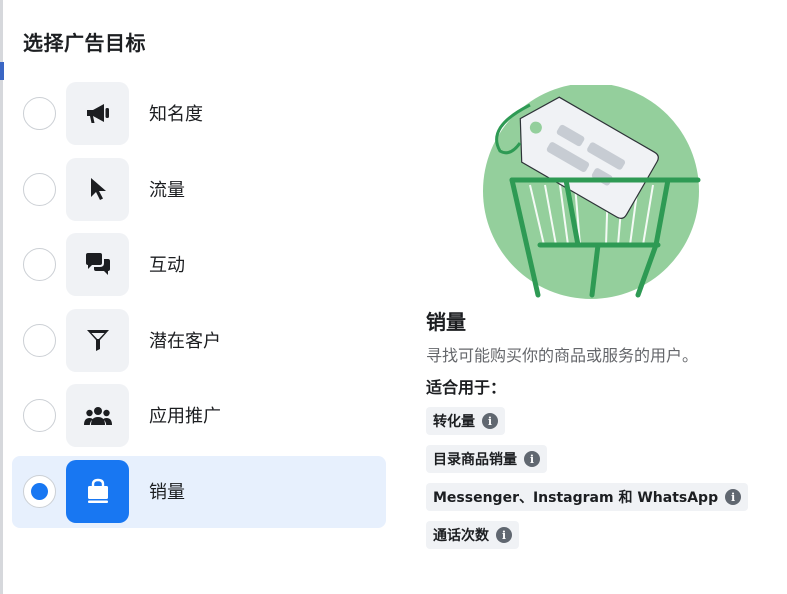 The width and height of the screenshot is (787, 594). I want to click on chip-label: 通话次数, so click(461, 536).